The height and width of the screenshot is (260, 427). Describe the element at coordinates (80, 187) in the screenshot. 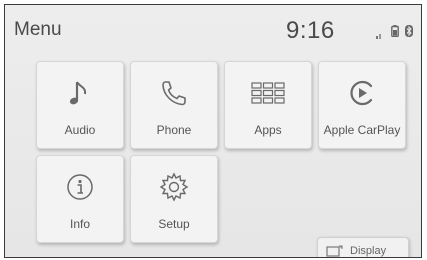

I see `info-icon` at that location.